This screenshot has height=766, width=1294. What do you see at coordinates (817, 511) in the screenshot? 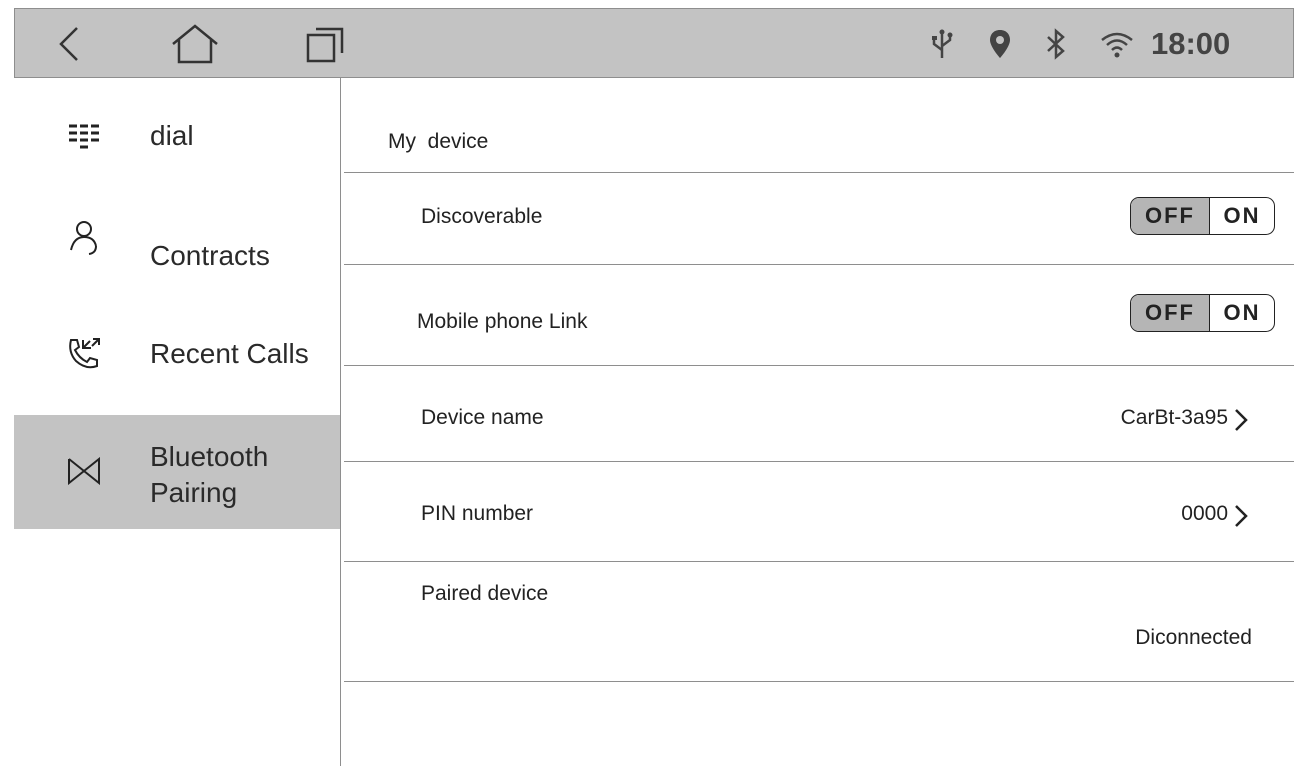
I see `pin-number-row: PIN number 0000` at bounding box center [817, 511].